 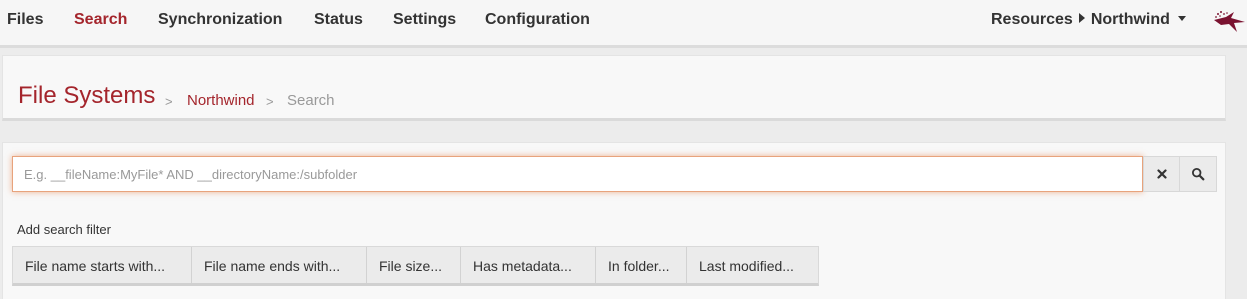 What do you see at coordinates (1032, 19) in the screenshot?
I see `resources-label: Resources` at bounding box center [1032, 19].